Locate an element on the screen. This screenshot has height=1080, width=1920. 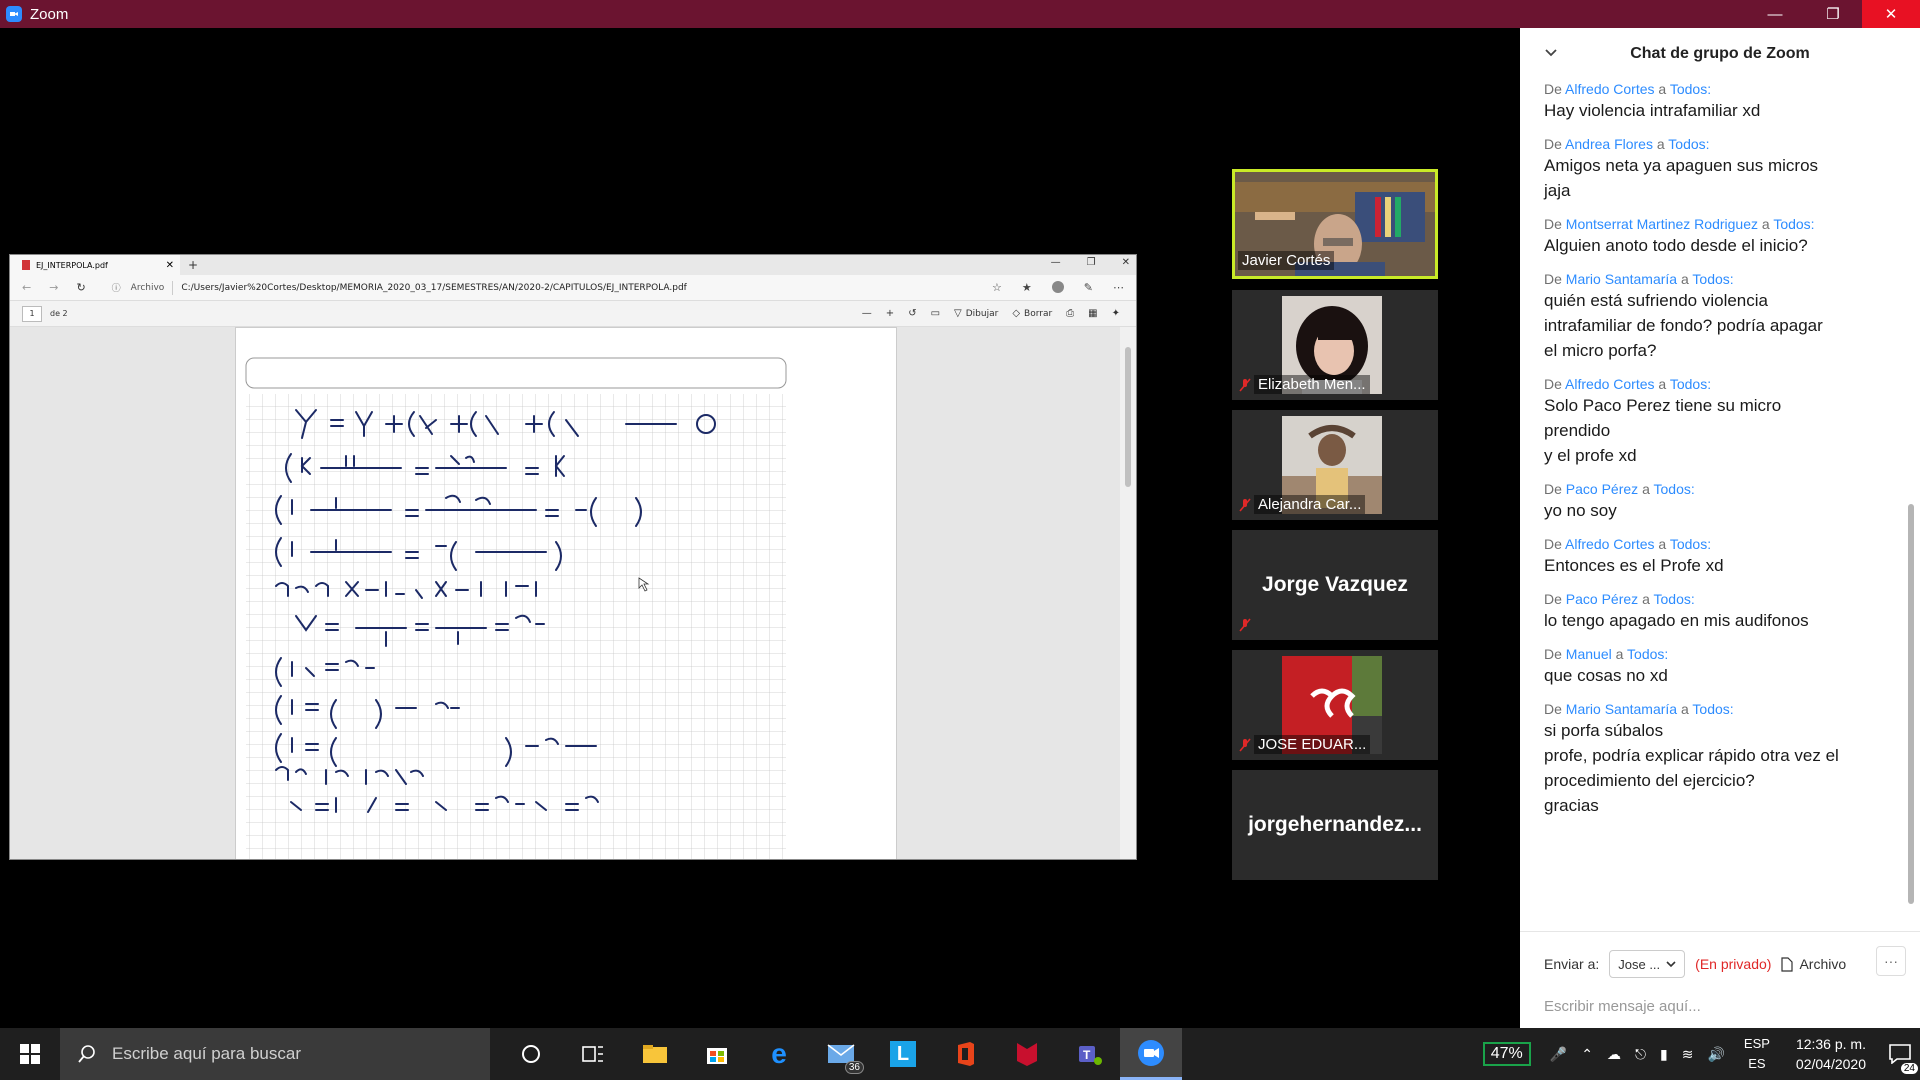
message-sender: Manuel is located at coordinates (1589, 654).